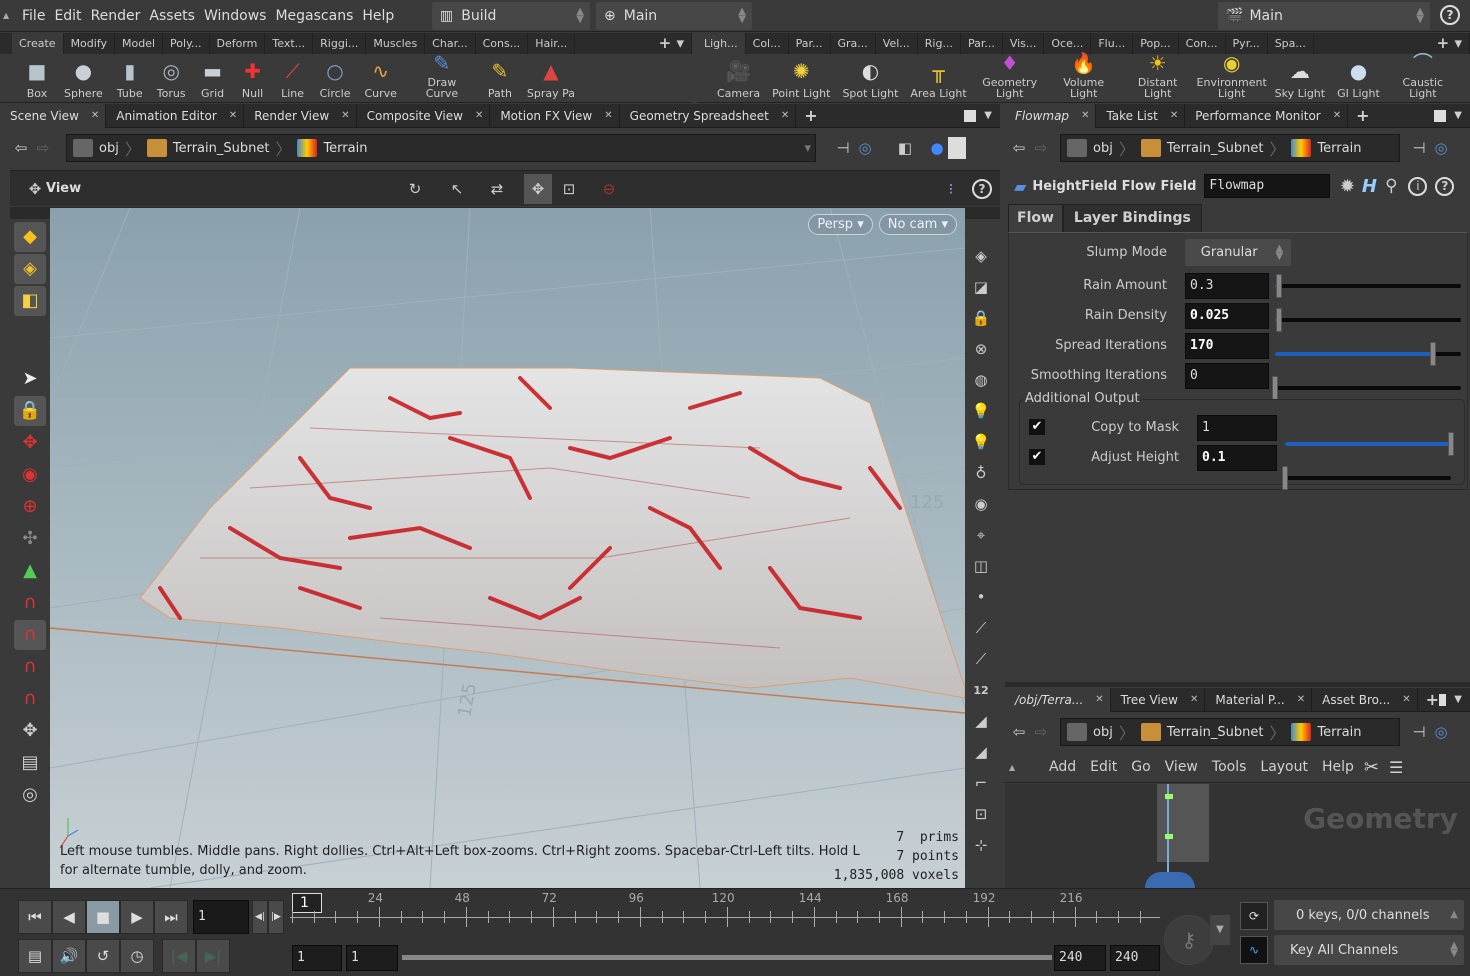 The width and height of the screenshot is (1470, 976). Describe the element at coordinates (1141, 115) in the screenshot. I see `pane-tab: Take List ✕` at that location.